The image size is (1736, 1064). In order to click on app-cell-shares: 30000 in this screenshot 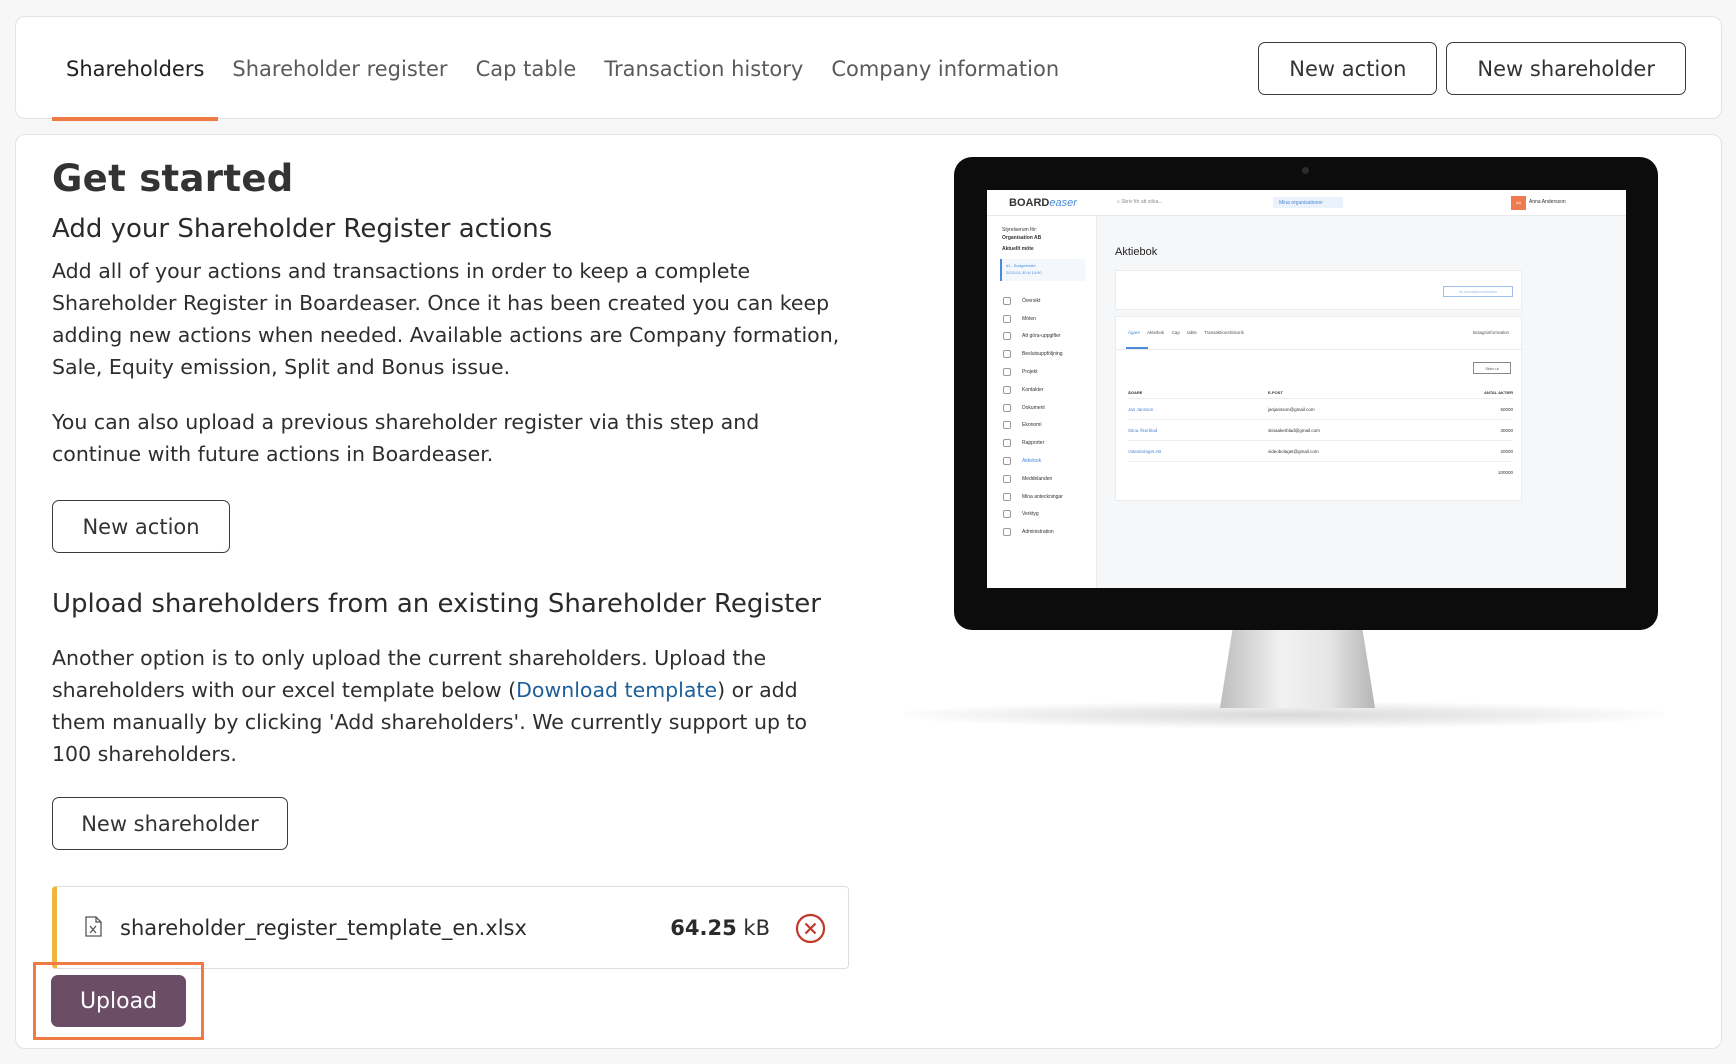, I will do `click(1506, 430)`.